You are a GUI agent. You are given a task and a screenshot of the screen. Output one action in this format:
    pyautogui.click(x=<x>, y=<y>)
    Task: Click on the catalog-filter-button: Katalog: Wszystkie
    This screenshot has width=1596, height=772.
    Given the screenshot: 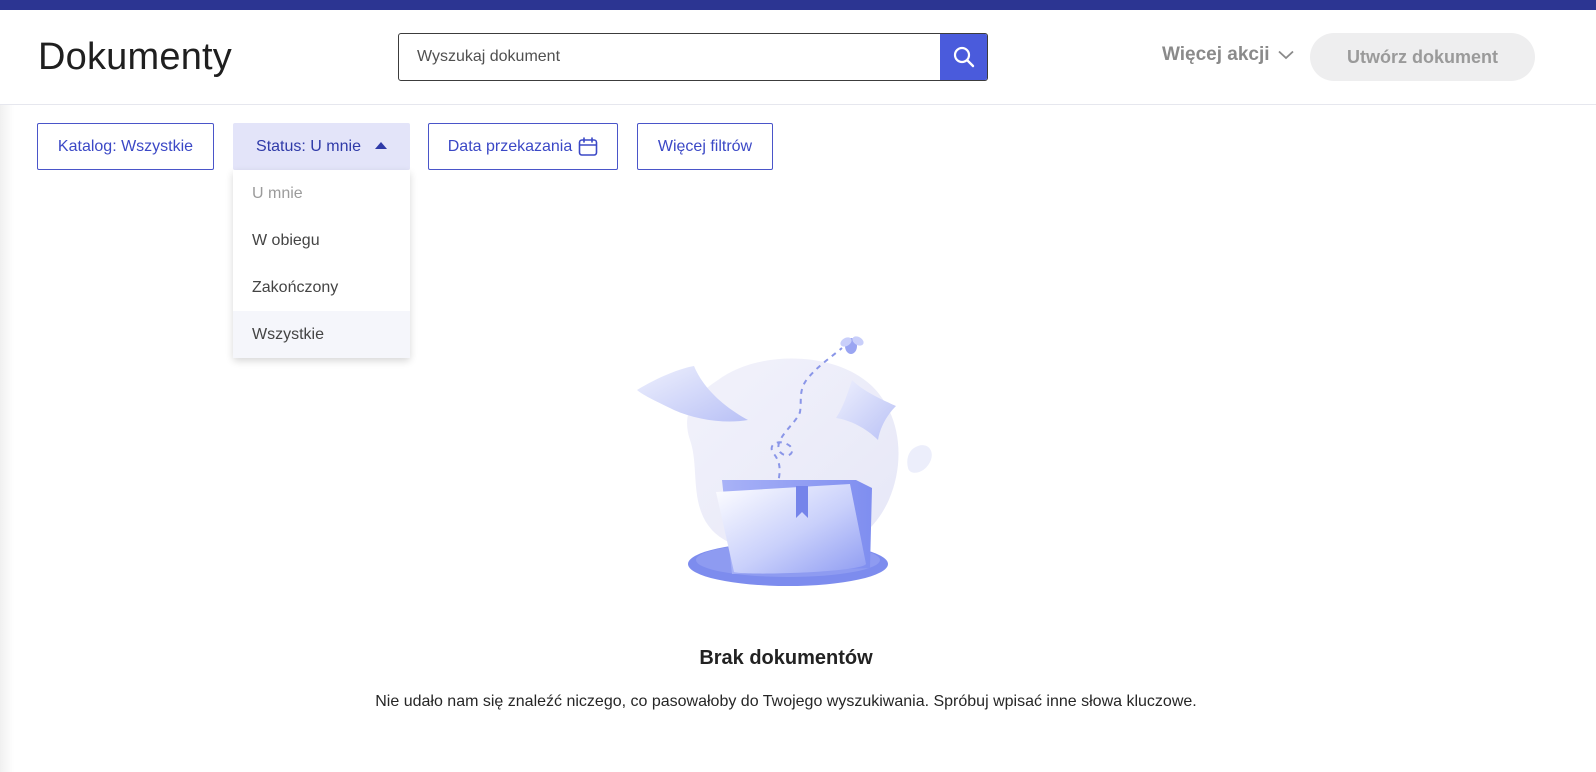 What is the action you would take?
    pyautogui.click(x=125, y=146)
    